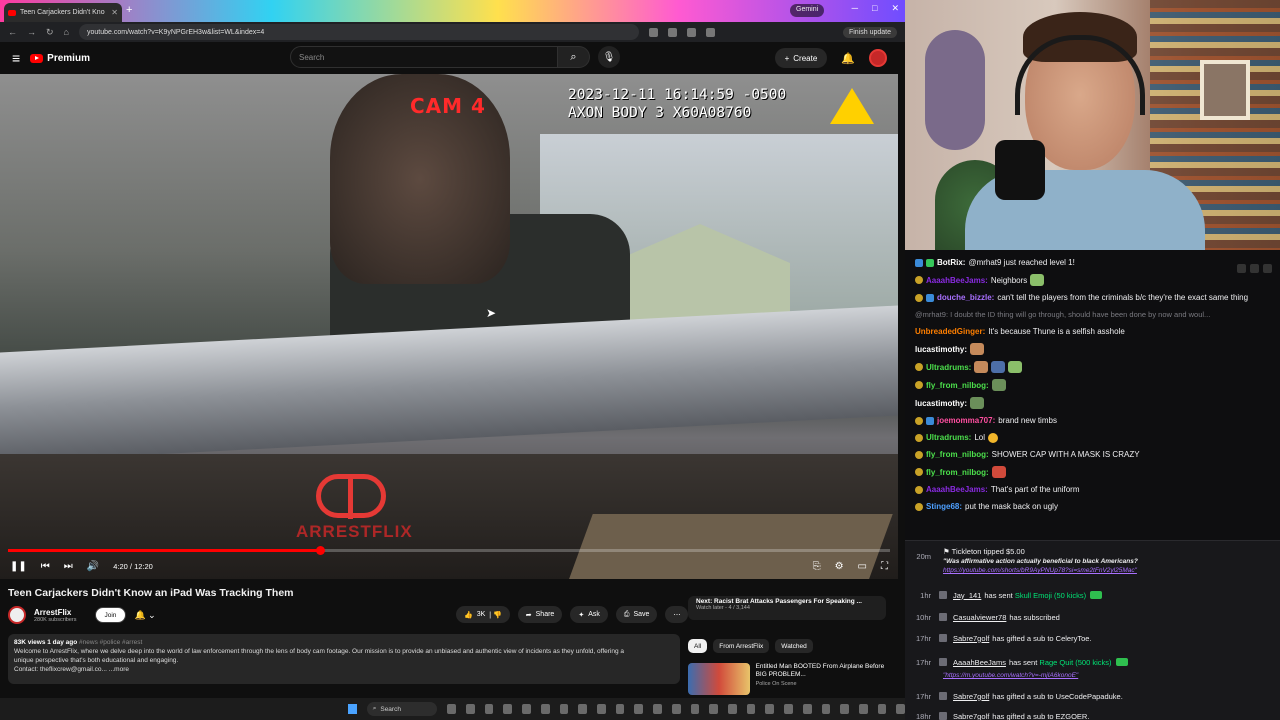 The width and height of the screenshot is (1280, 720). What do you see at coordinates (119, 669) in the screenshot?
I see `more-link: ...more` at bounding box center [119, 669].